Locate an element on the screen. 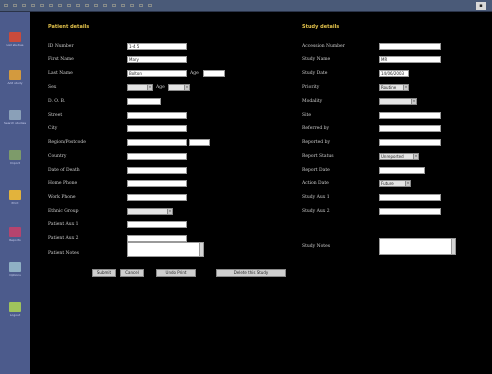 This screenshot has width=492, height=374. study-date-field: 14/06/2003 is located at coordinates (394, 73).